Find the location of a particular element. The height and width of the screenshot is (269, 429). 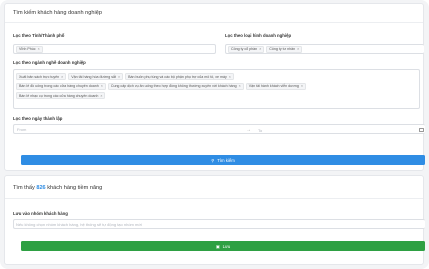

save-icon: ▣ is located at coordinates (217, 246).